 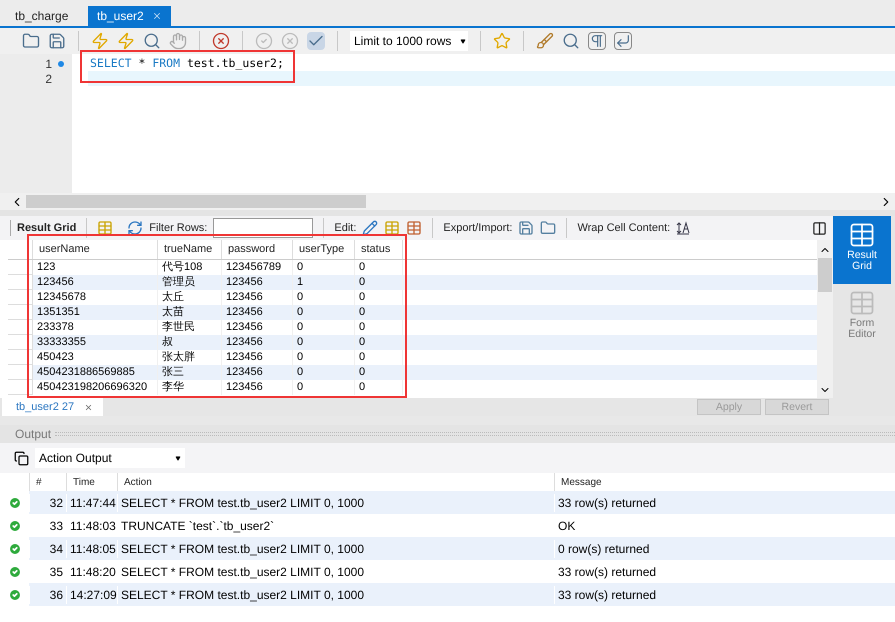 I want to click on table-cell: OK, so click(x=724, y=525).